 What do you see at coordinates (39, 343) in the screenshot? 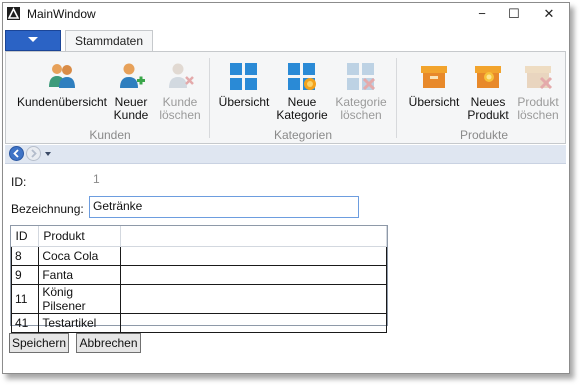
I see `save-button: Speichern` at bounding box center [39, 343].